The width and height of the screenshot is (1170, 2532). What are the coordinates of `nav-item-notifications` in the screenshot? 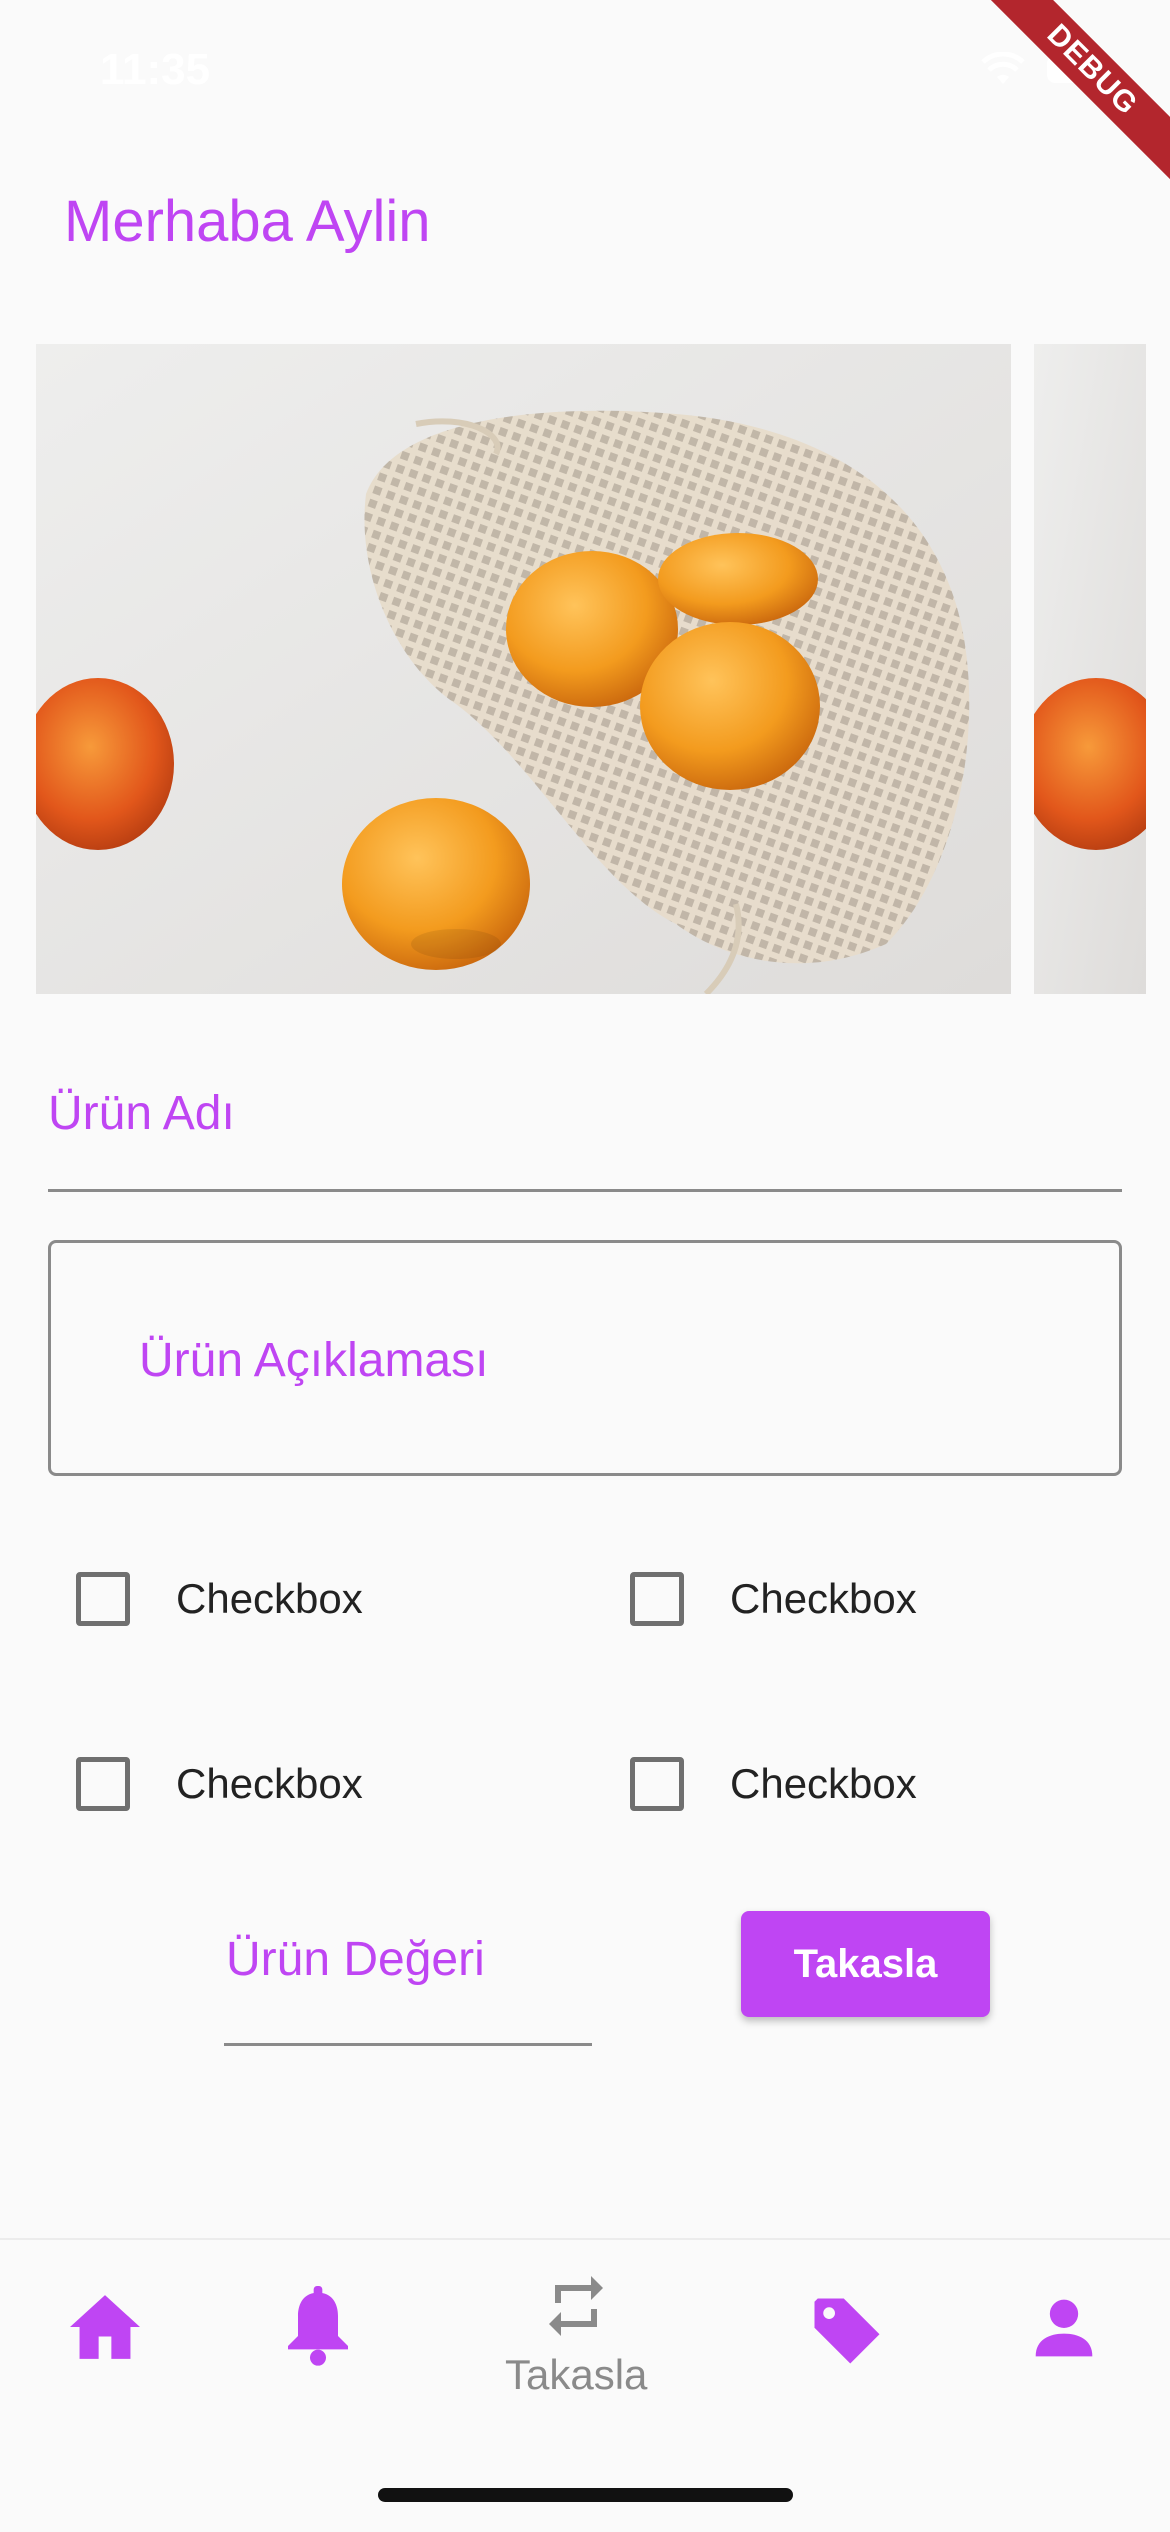 It's located at (318, 2328).